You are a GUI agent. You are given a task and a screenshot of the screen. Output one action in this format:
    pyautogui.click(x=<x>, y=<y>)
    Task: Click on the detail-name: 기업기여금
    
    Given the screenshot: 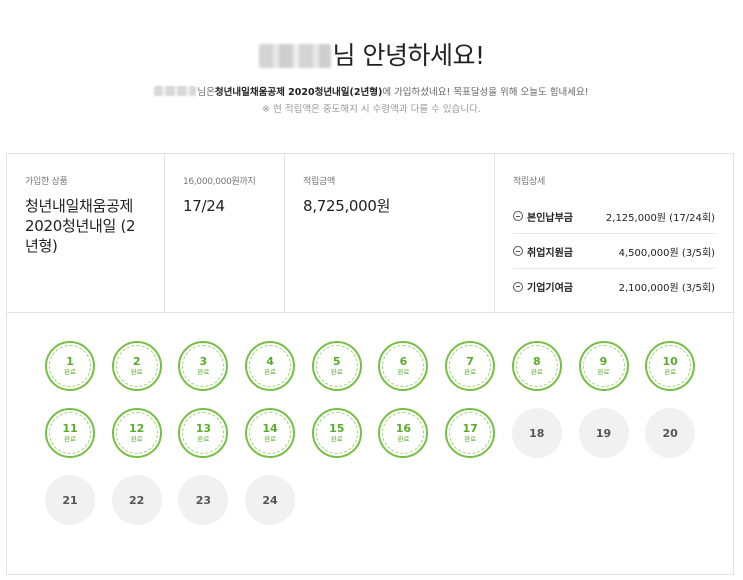 What is the action you would take?
    pyautogui.click(x=543, y=286)
    